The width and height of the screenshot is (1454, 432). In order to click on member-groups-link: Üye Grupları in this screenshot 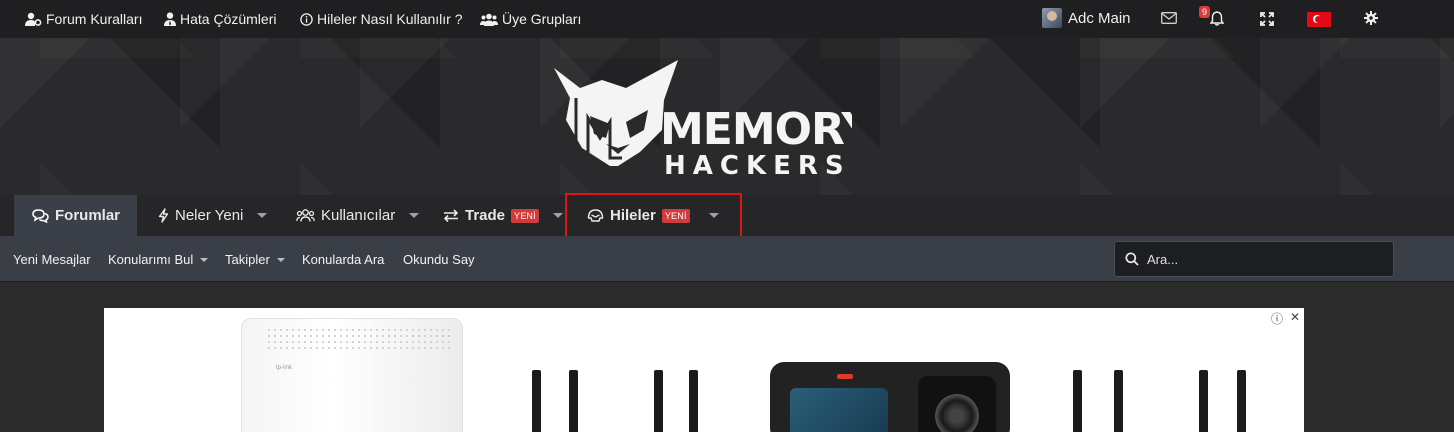, I will do `click(530, 19)`.